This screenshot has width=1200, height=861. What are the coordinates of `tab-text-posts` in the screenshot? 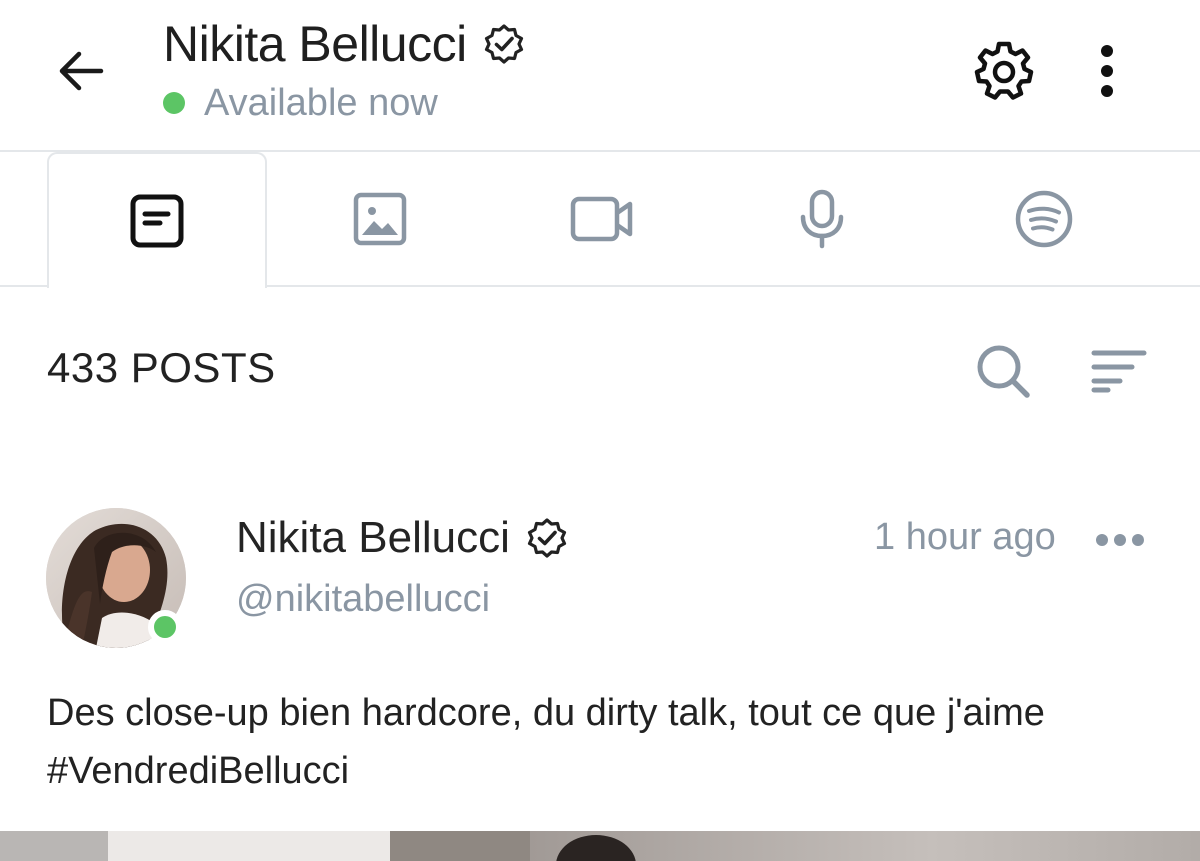 It's located at (157, 220).